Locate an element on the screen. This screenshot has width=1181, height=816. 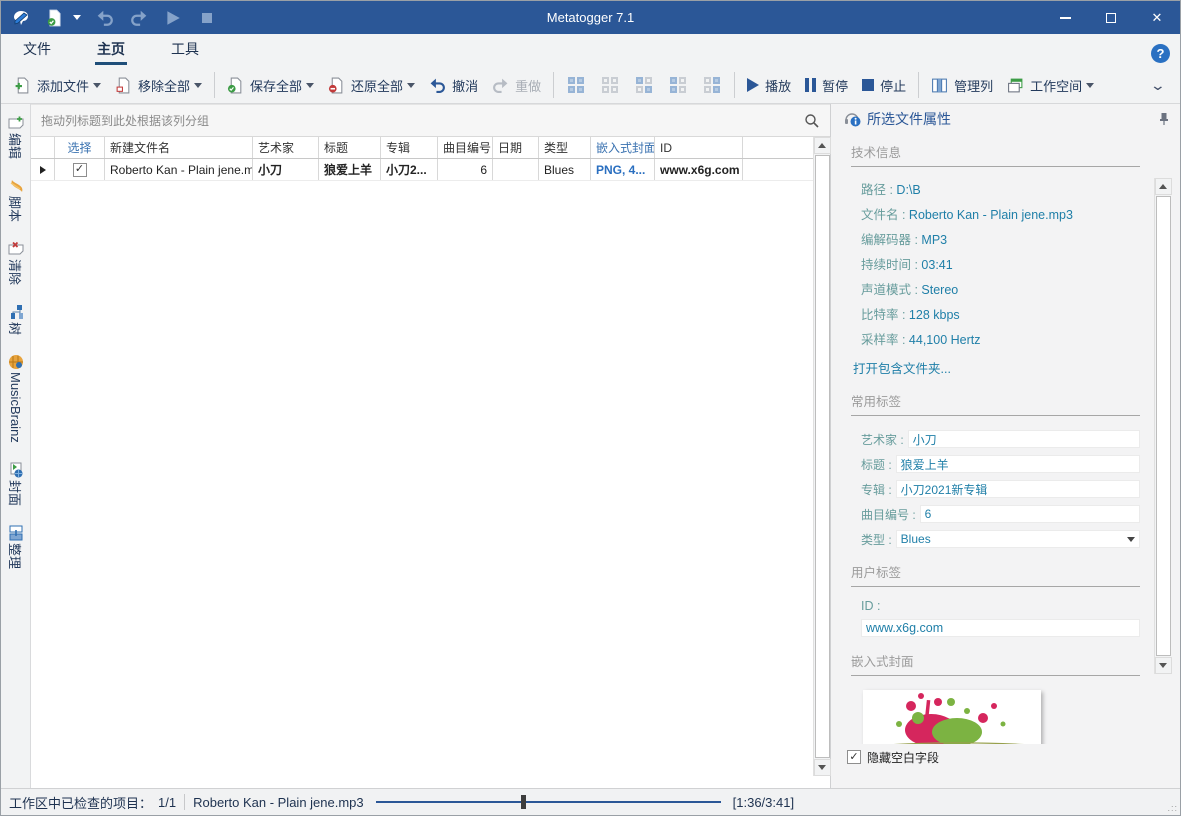
tech-value: MP3 is located at coordinates (934, 240).